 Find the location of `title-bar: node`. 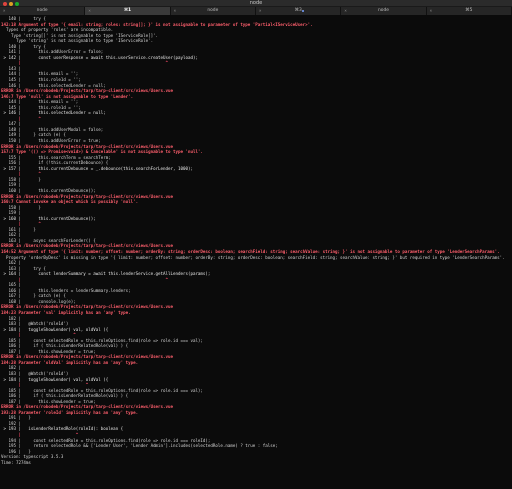

title-bar: node is located at coordinates (256, 3).